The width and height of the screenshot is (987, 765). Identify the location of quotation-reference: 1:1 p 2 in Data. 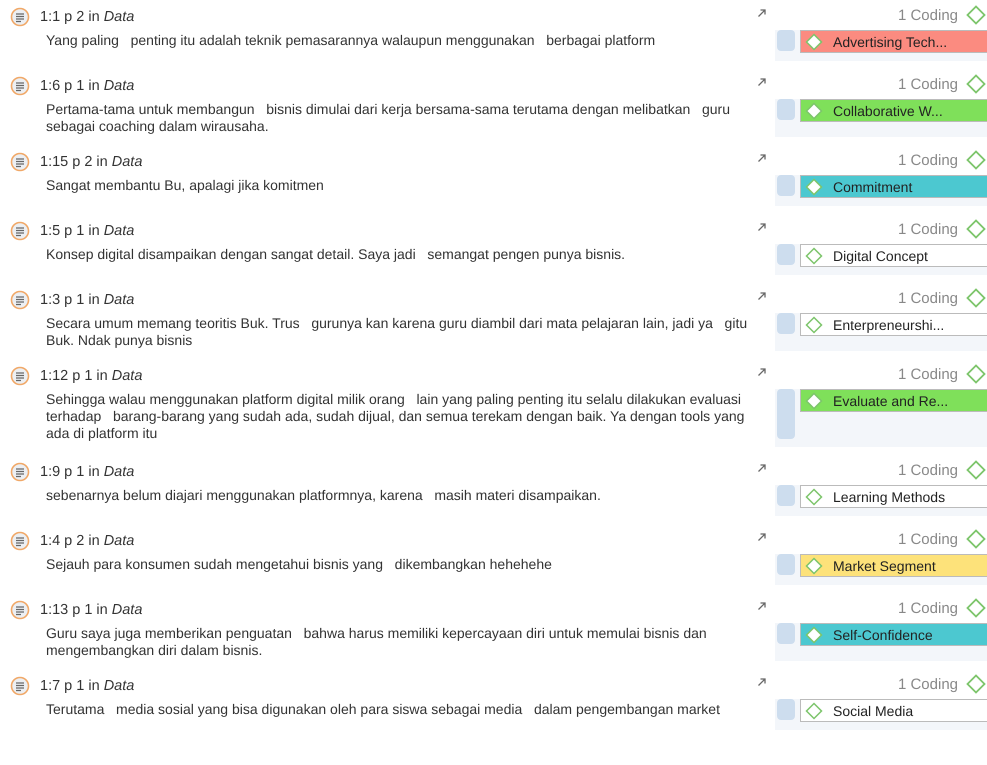
(87, 17).